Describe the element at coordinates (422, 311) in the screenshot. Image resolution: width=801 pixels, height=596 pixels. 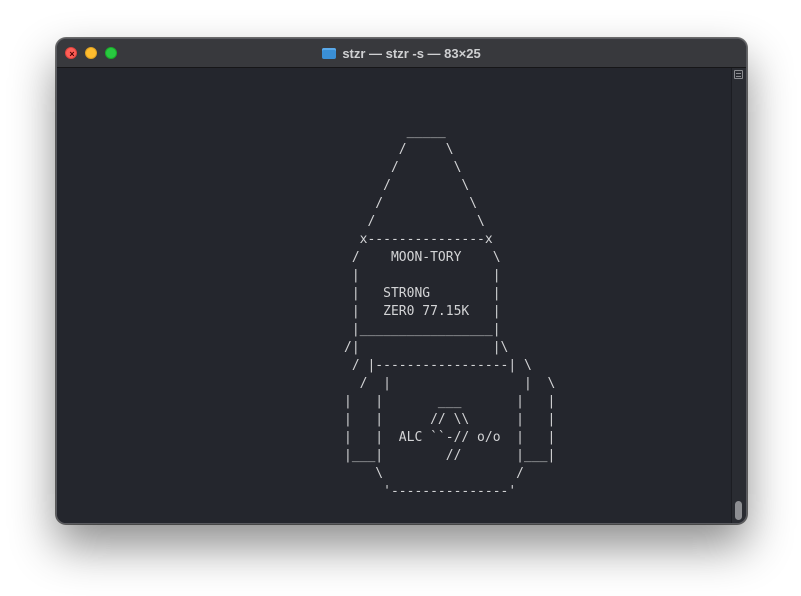
I see `terminal-line: | ZER0 77.15K |` at that location.